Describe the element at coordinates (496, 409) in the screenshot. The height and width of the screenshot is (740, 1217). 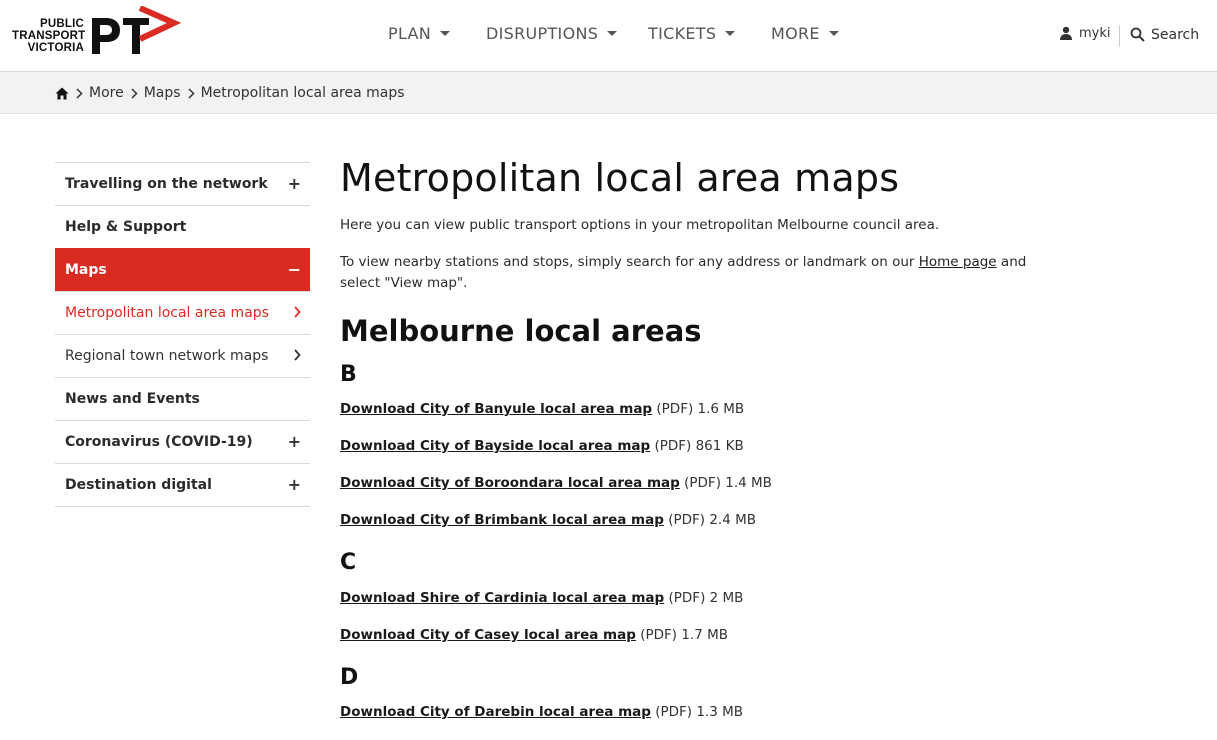
I see `download-link-banyule: Download City of Banyule local area map` at that location.